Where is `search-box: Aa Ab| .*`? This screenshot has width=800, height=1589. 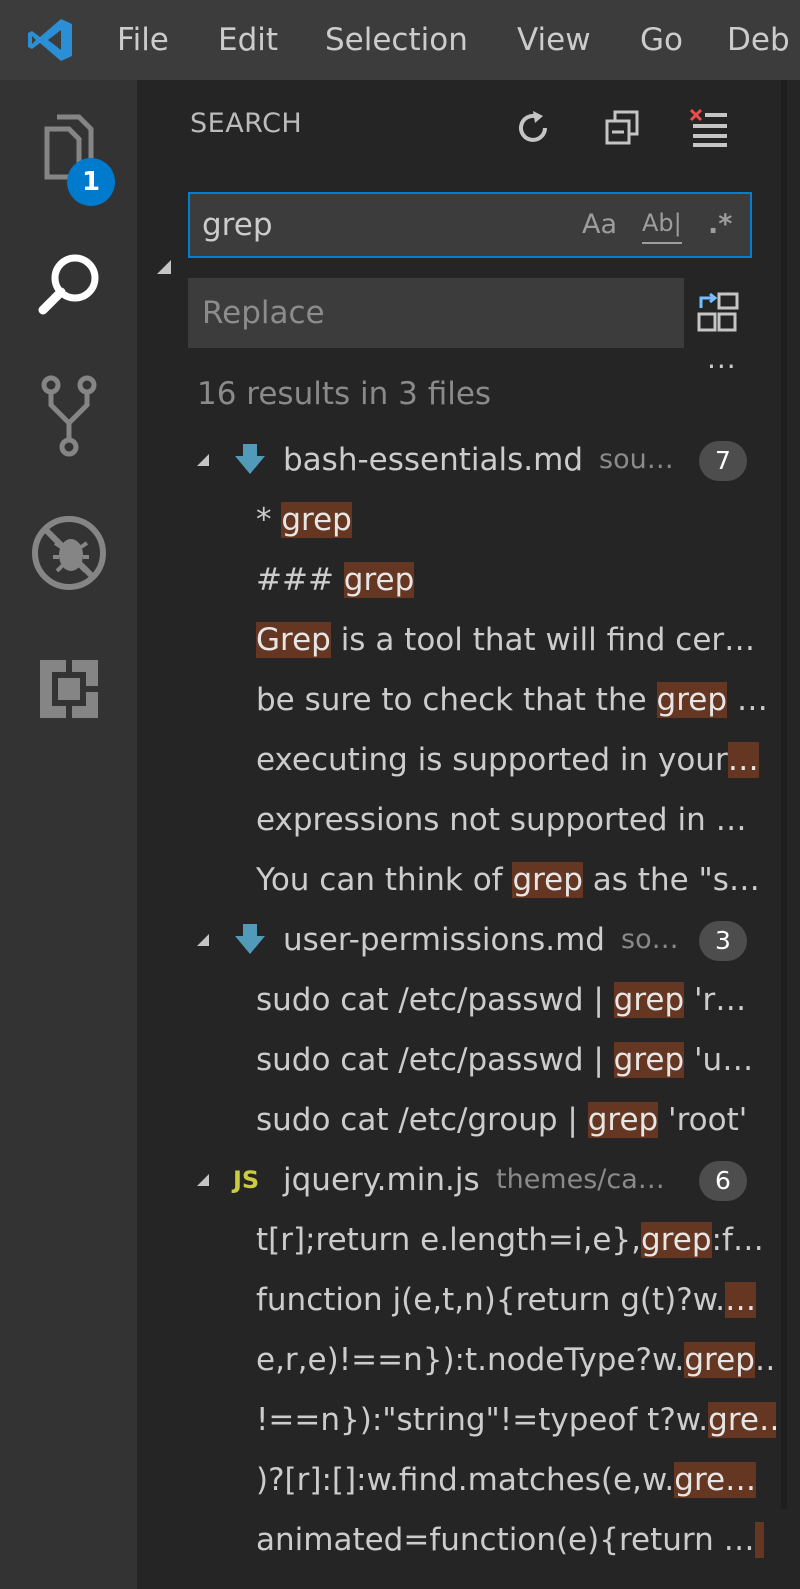 search-box: Aa Ab| .* is located at coordinates (470, 225).